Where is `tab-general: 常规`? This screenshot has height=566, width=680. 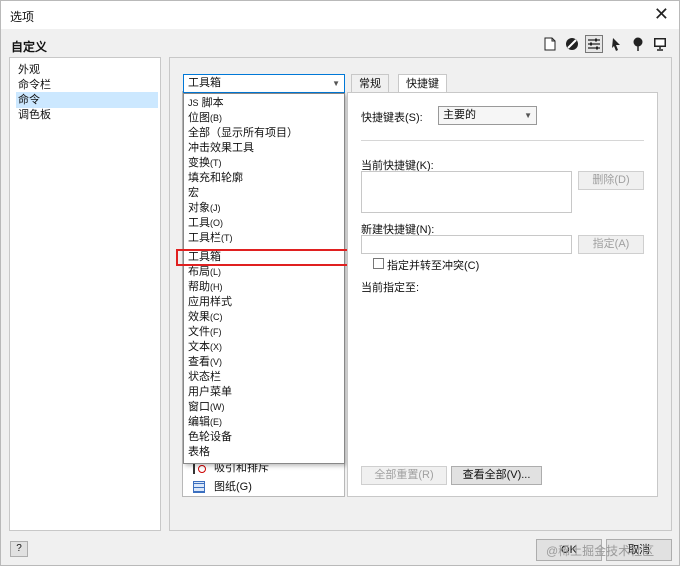 tab-general: 常规 is located at coordinates (370, 83).